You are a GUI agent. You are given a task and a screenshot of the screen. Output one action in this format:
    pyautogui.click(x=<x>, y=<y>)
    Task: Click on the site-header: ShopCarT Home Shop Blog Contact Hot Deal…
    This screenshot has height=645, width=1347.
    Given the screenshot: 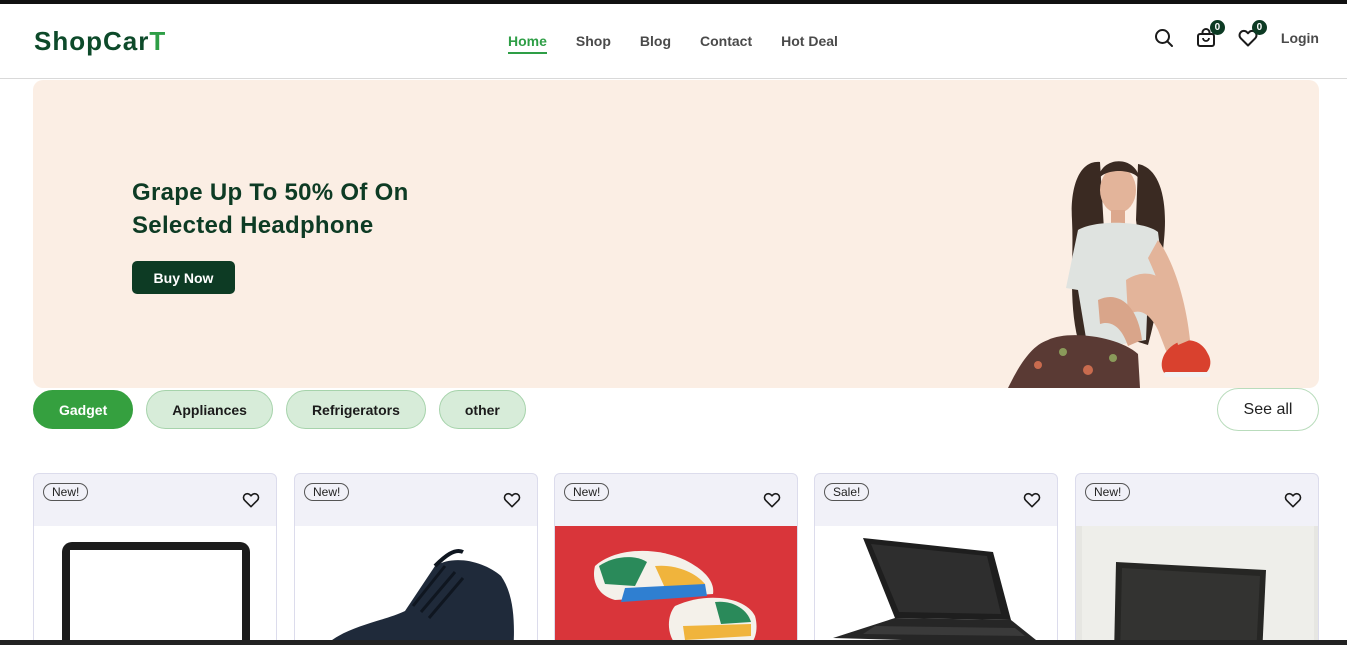 What is the action you would take?
    pyautogui.click(x=673, y=41)
    